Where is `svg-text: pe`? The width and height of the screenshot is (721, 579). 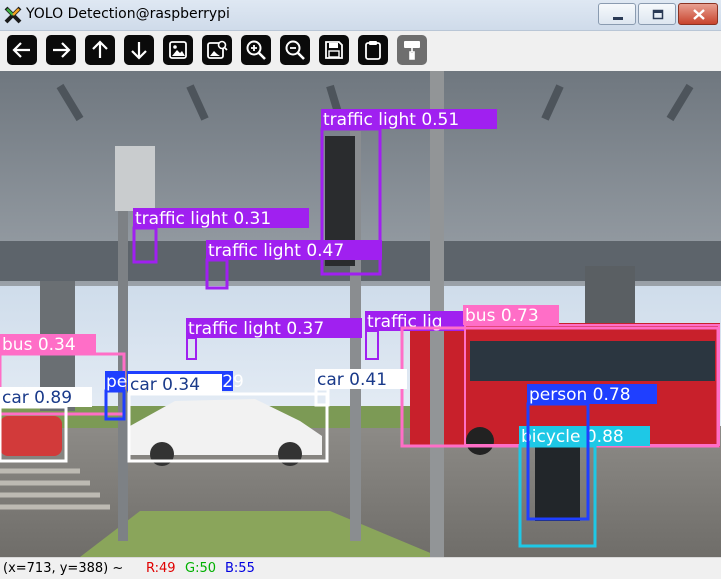 svg-text: pe is located at coordinates (116, 382).